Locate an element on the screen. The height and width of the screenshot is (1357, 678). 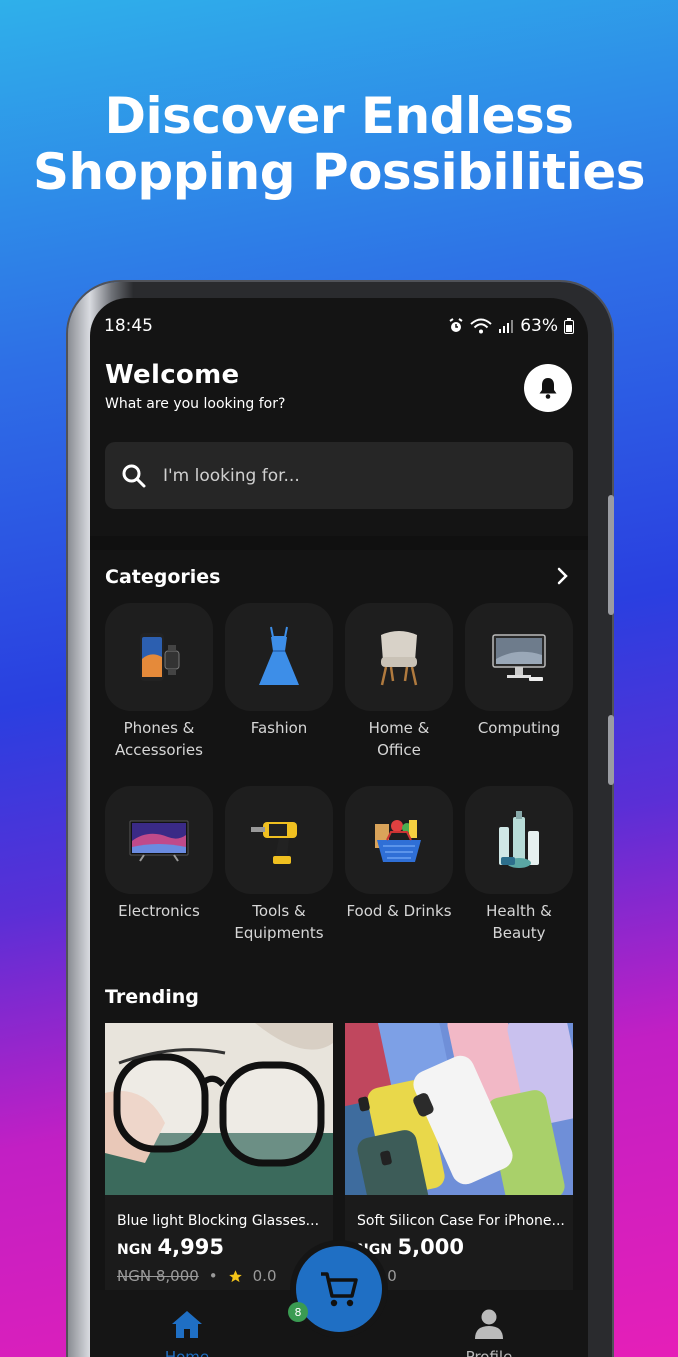
nav-home: Home is located at coordinates (187, 1332).